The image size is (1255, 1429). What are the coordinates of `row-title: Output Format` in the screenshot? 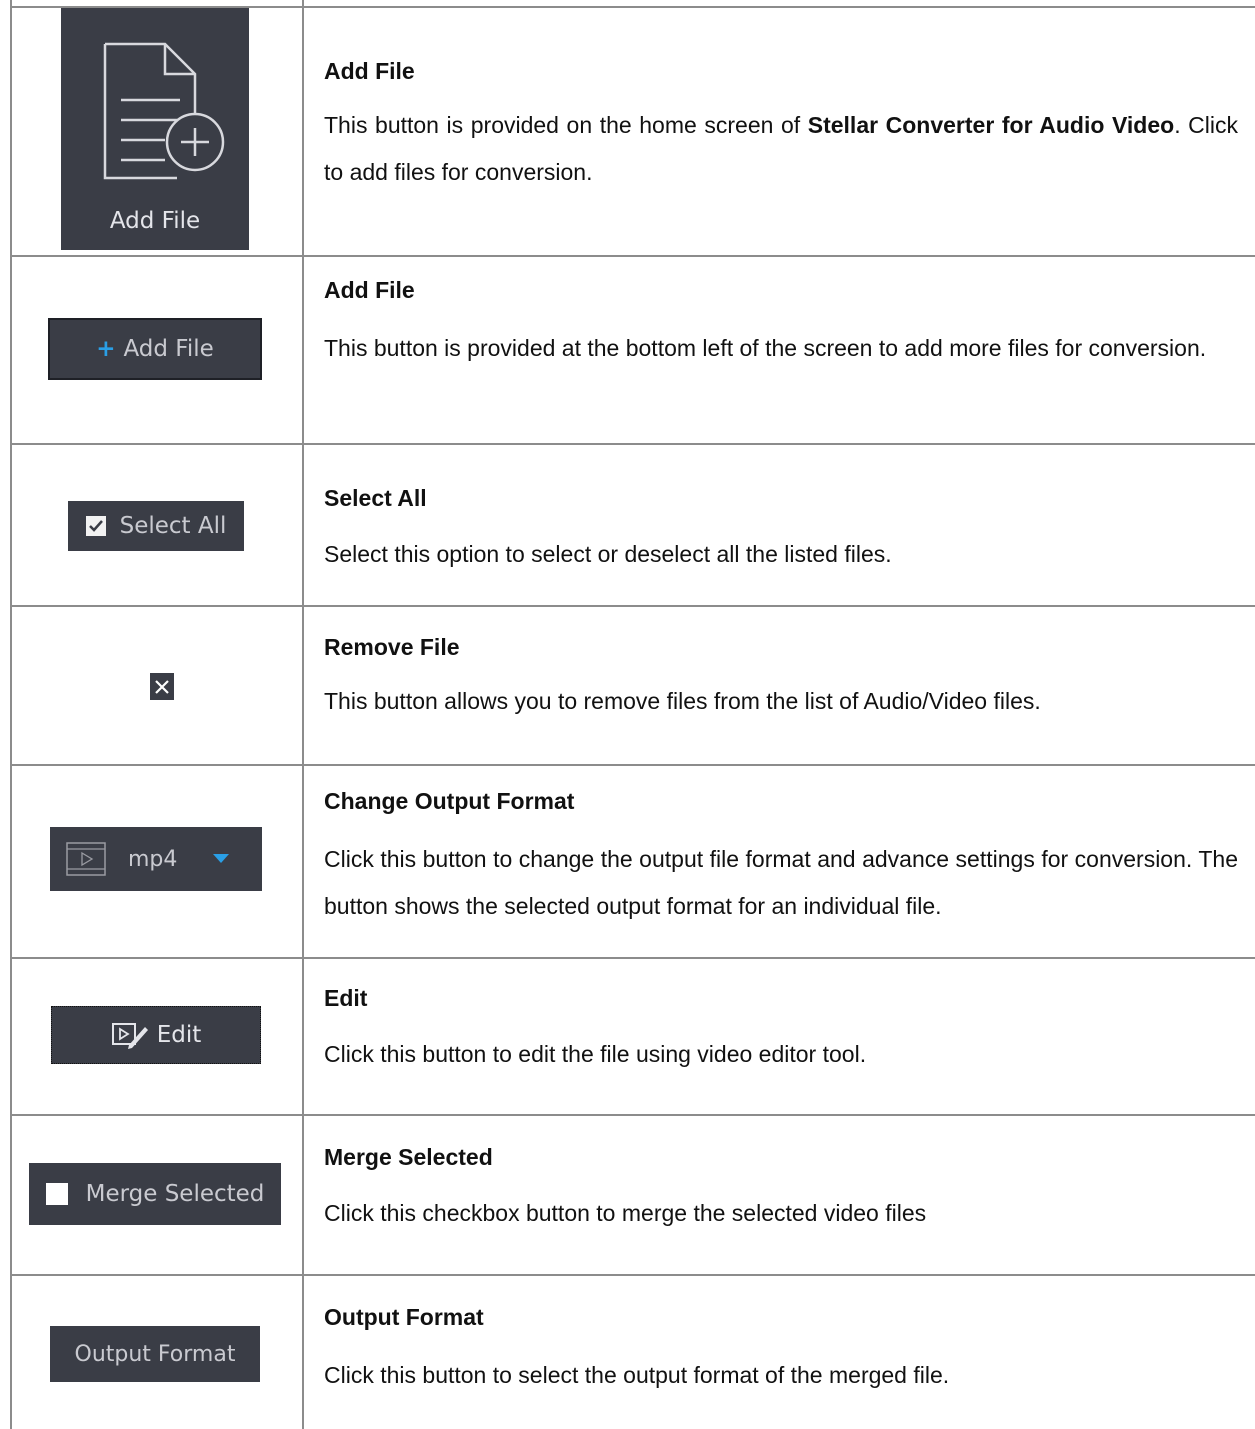 It's located at (404, 1317).